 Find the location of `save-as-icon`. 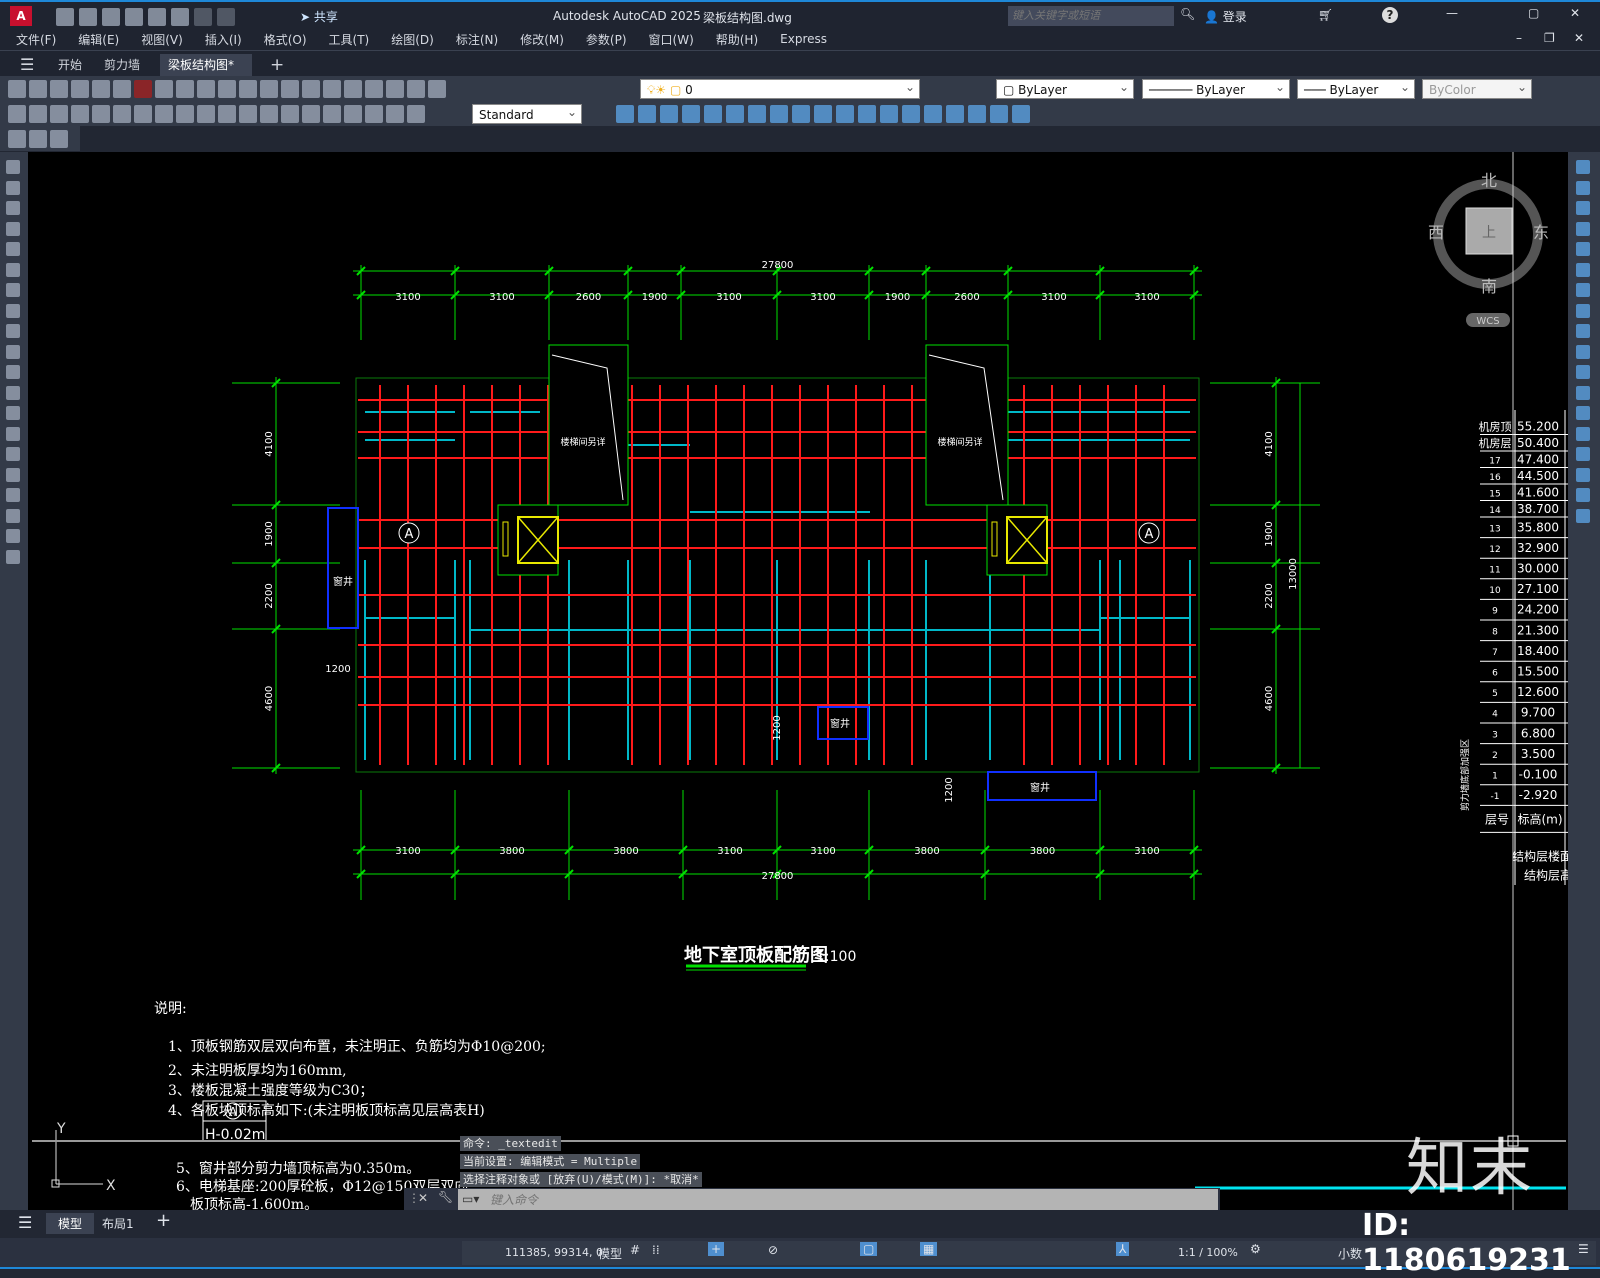

save-as-icon is located at coordinates (134, 17).